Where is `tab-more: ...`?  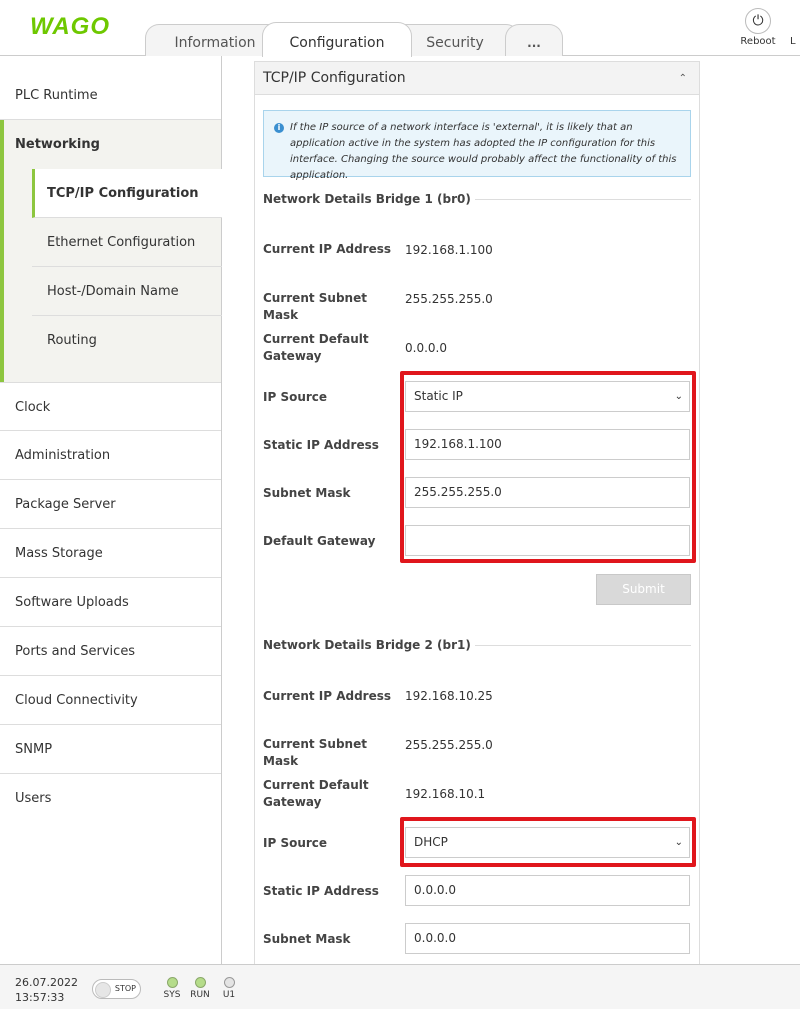
tab-more: ... is located at coordinates (534, 40).